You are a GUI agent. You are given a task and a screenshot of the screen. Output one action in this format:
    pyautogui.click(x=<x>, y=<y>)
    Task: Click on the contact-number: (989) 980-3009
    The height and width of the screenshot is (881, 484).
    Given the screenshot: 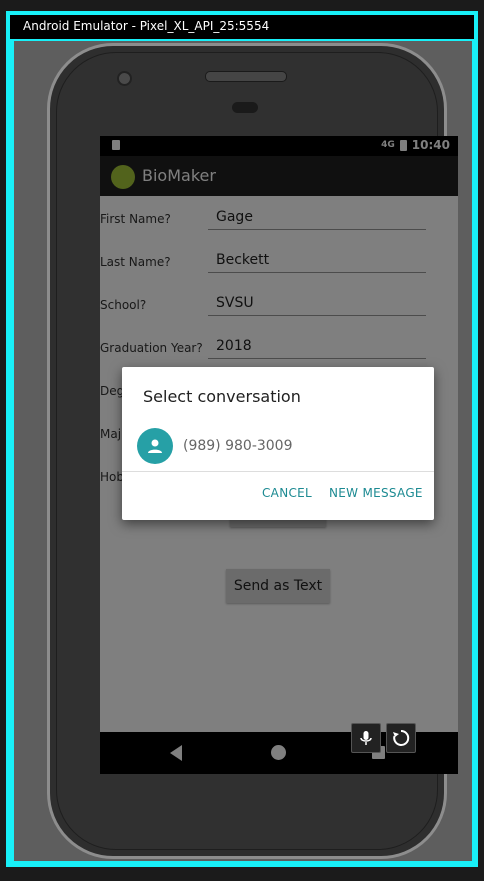 What is the action you would take?
    pyautogui.click(x=238, y=446)
    